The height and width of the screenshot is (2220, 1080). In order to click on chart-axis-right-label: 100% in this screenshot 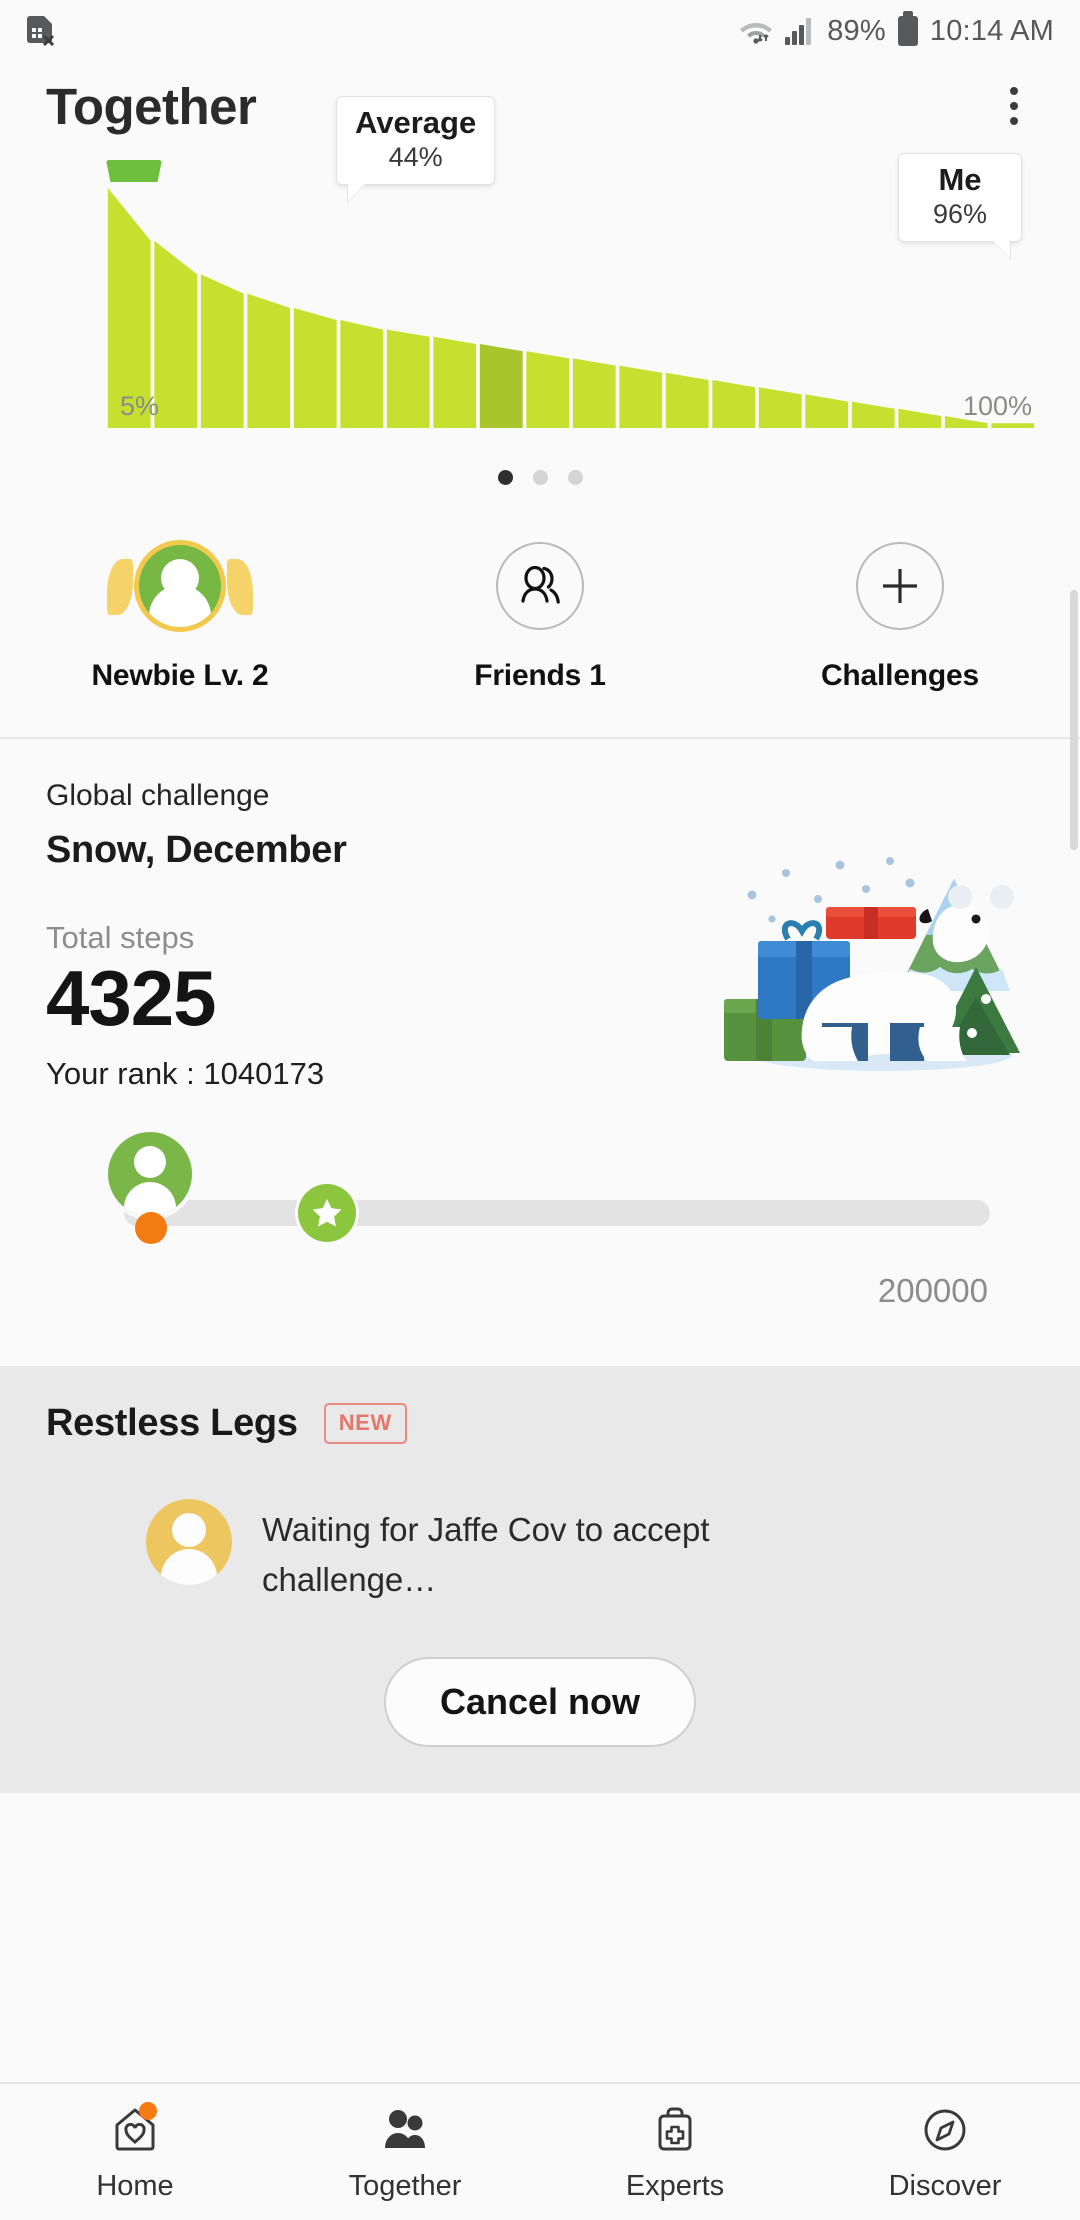, I will do `click(997, 406)`.